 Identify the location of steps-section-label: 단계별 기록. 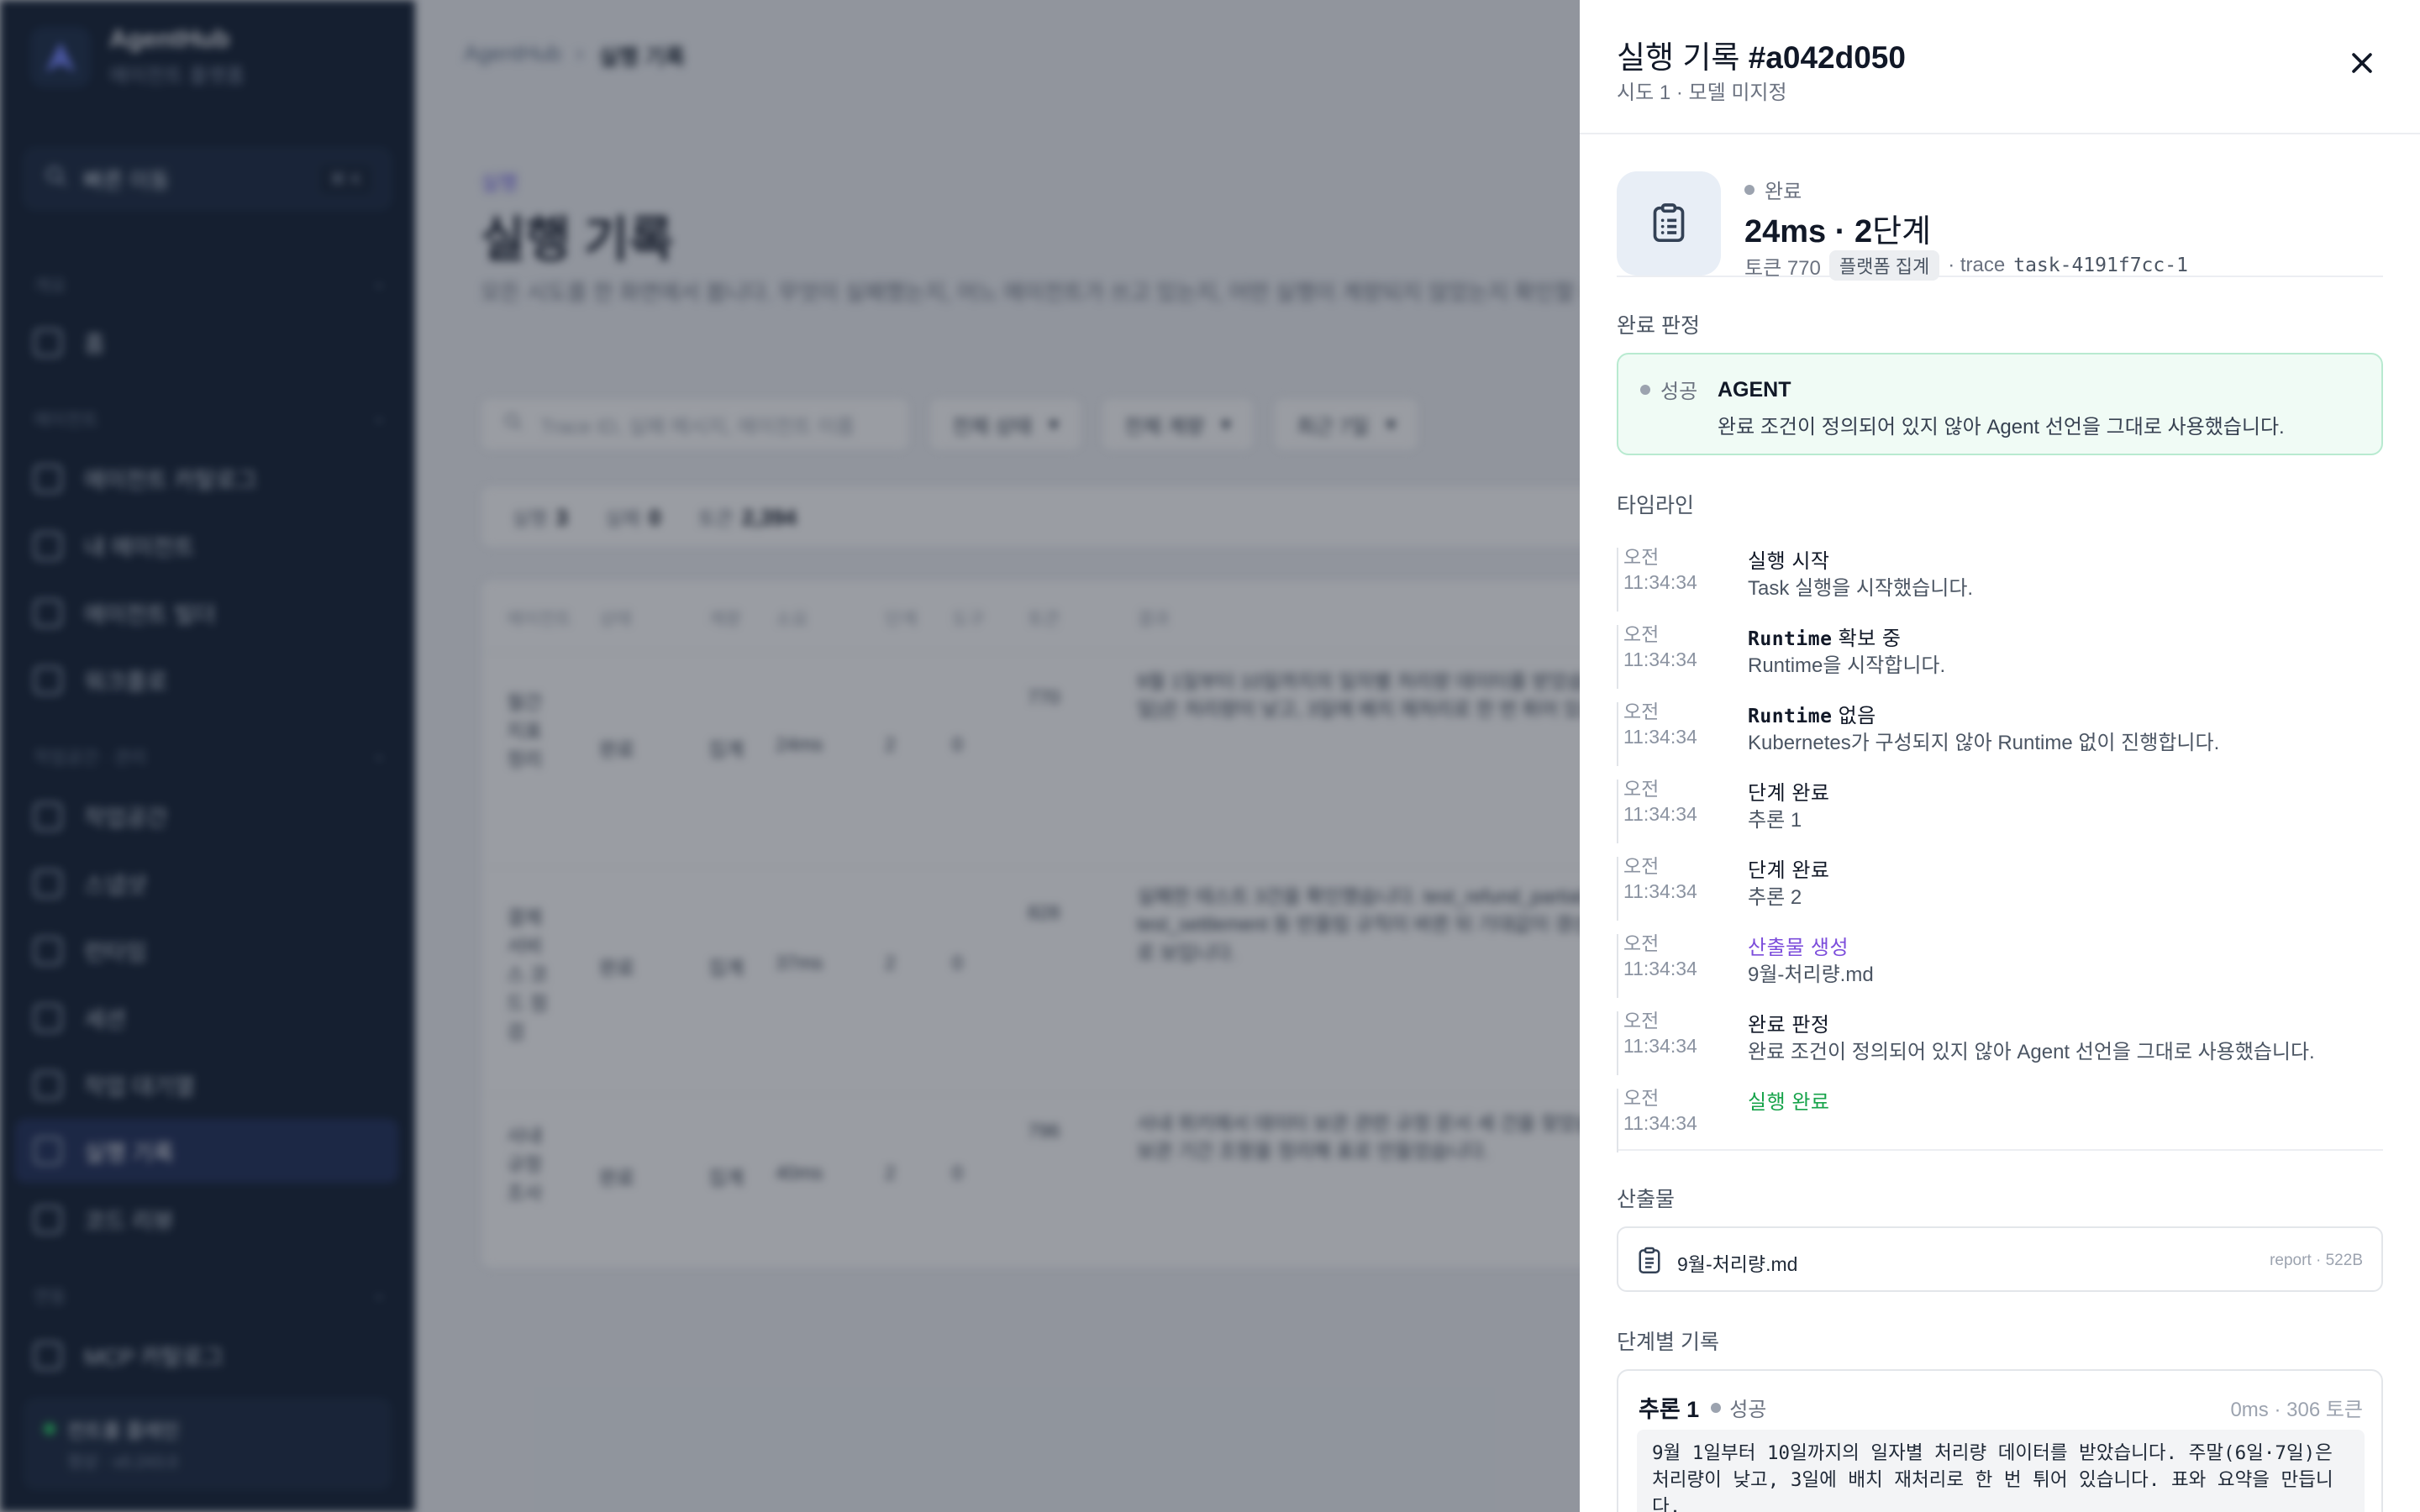
(1668, 1342).